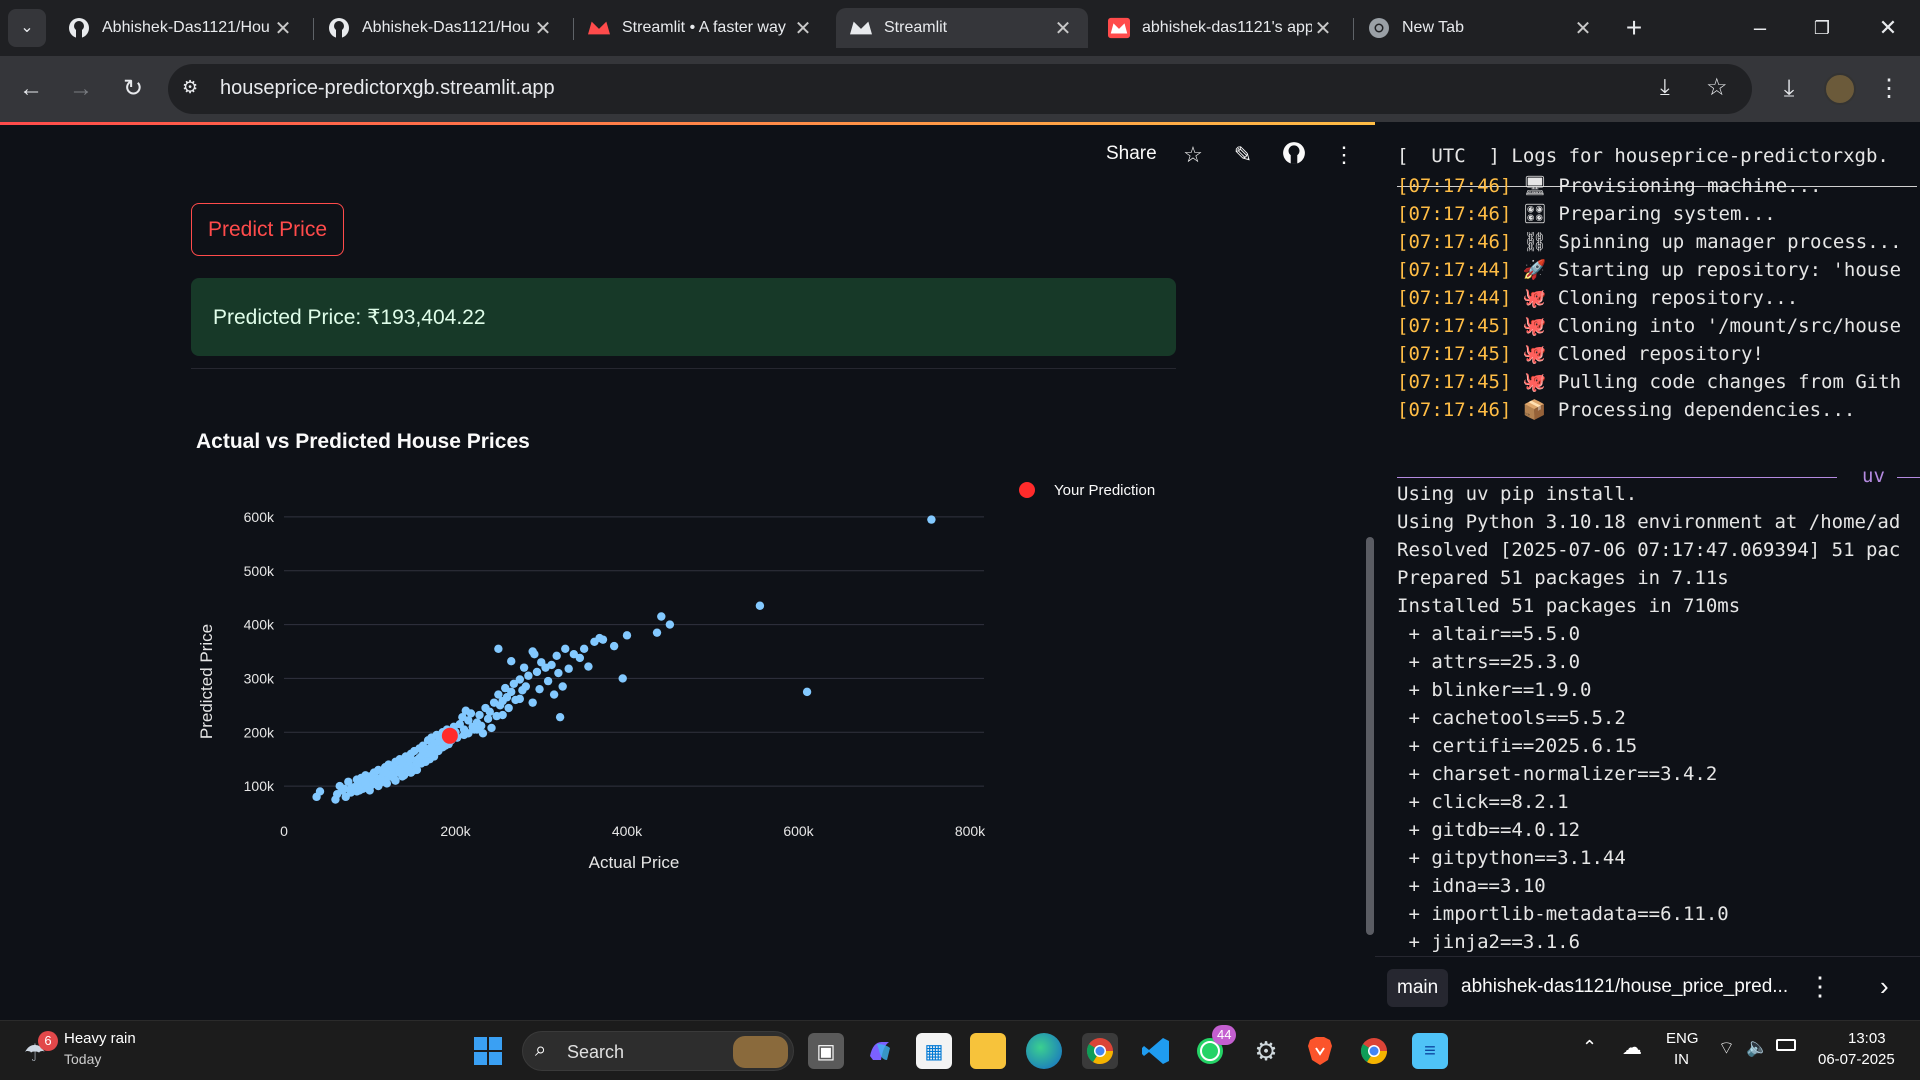 The image size is (1920, 1080). What do you see at coordinates (1884, 986) in the screenshot?
I see `chevron-right-icon: ›` at bounding box center [1884, 986].